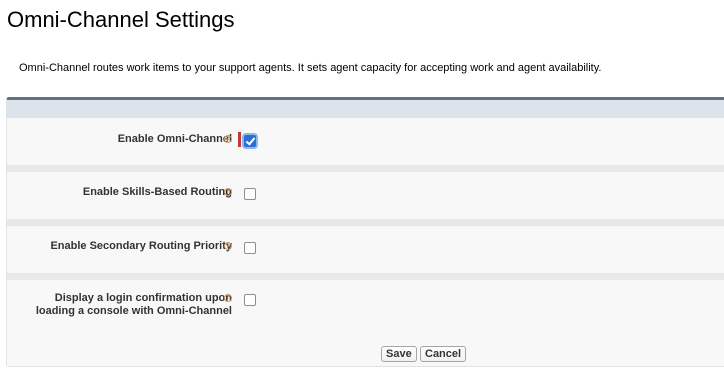 This screenshot has width=724, height=374. I want to click on setting-label-line2: loading a console with Omni-Channel, so click(133, 311).